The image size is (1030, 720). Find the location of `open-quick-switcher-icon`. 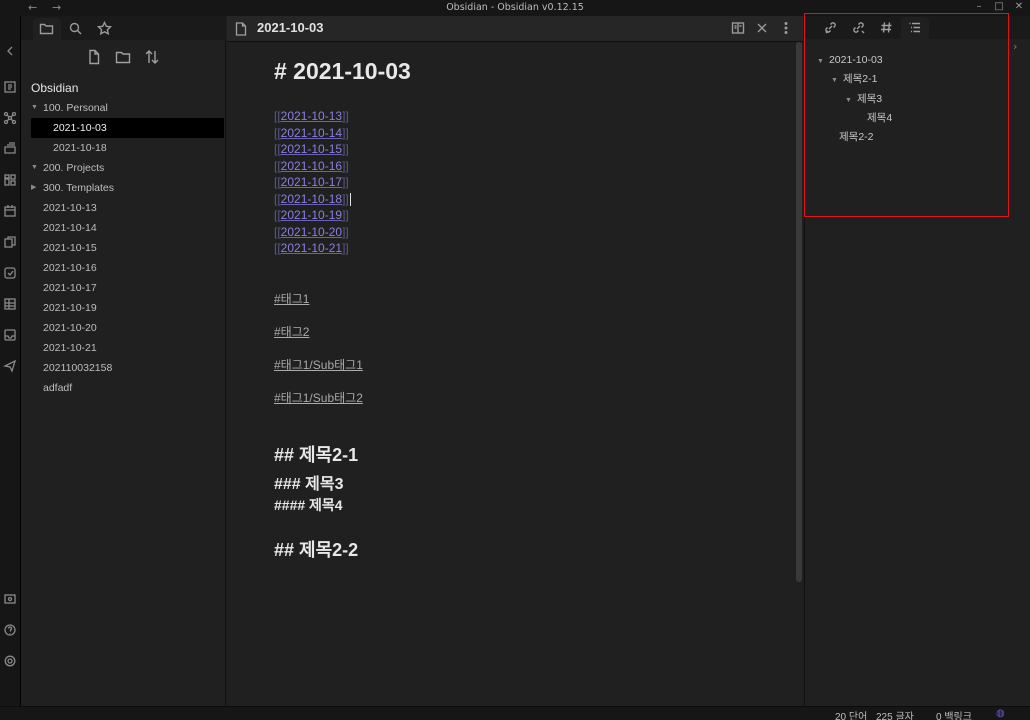

open-quick-switcher-icon is located at coordinates (10, 87).